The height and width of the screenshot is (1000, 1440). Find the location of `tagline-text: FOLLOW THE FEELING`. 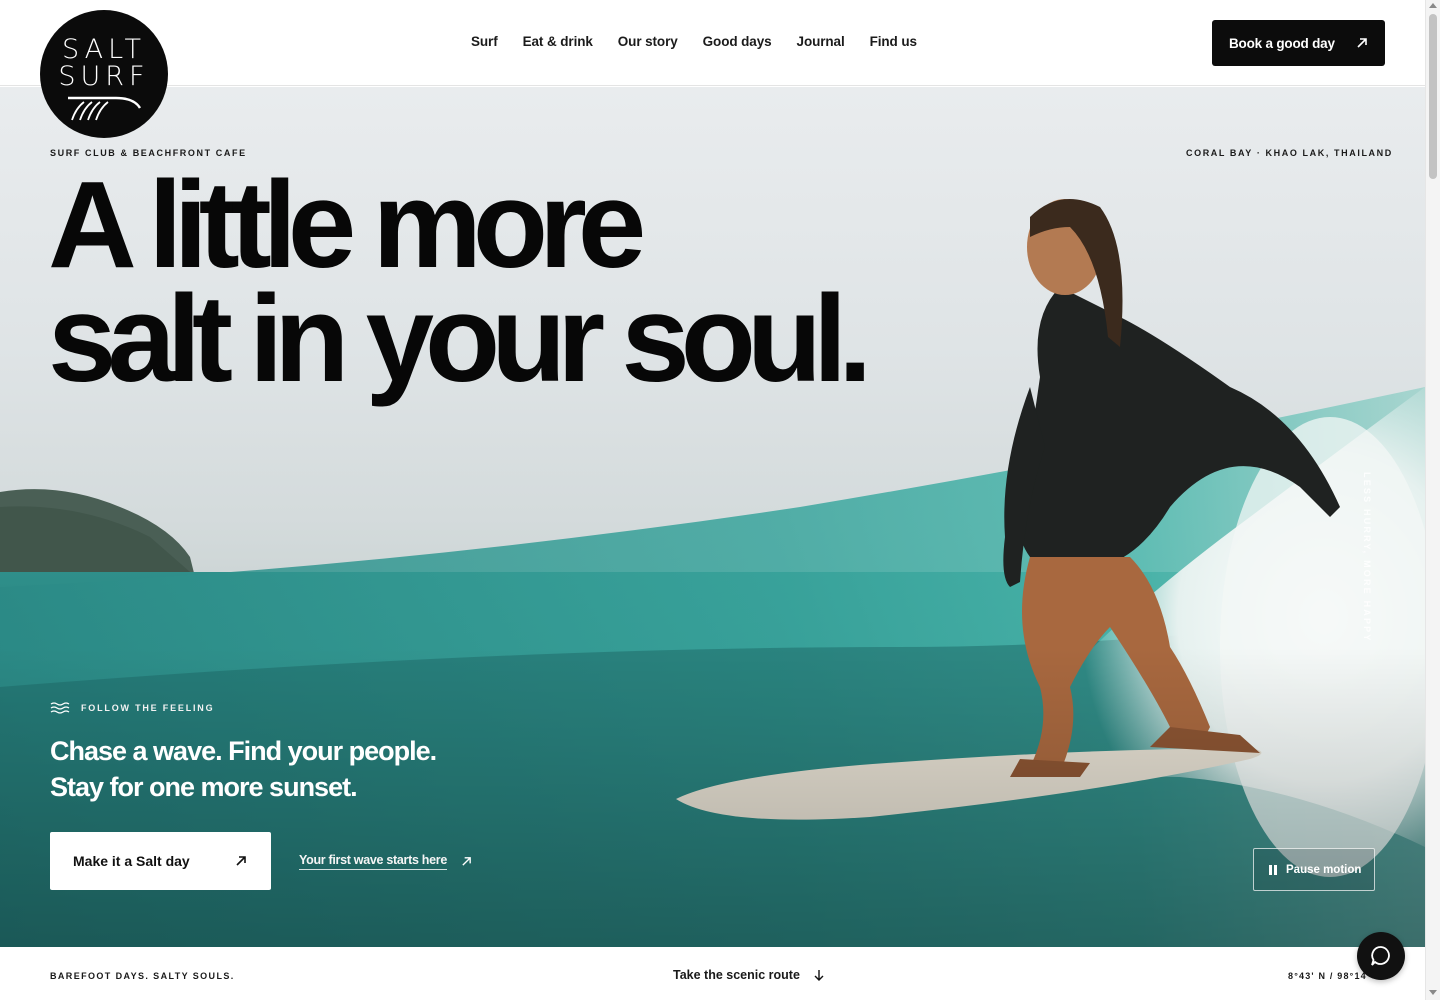

tagline-text: FOLLOW THE FEELING is located at coordinates (148, 708).